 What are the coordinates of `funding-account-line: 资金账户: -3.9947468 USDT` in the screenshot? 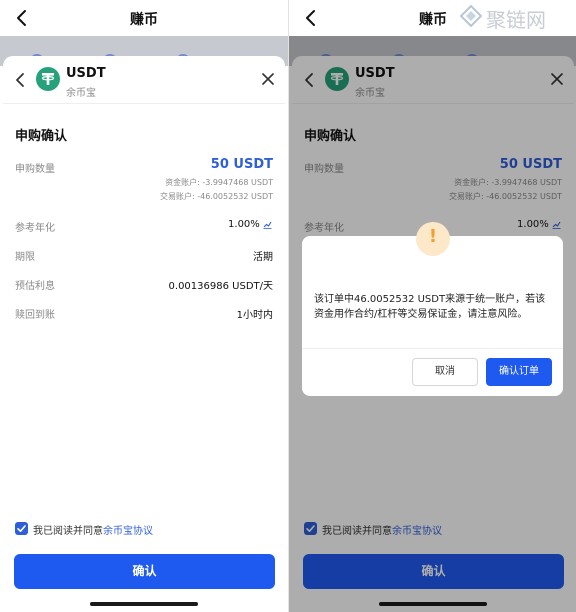 It's located at (219, 182).